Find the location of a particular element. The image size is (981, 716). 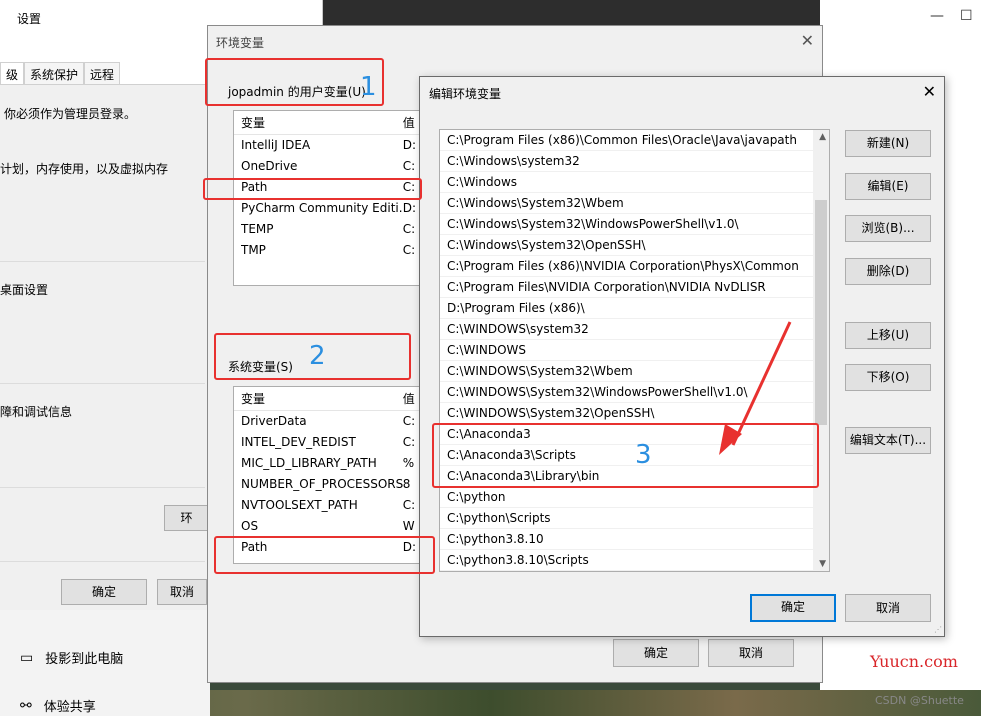

minimize-icon: — is located at coordinates (937, 16).